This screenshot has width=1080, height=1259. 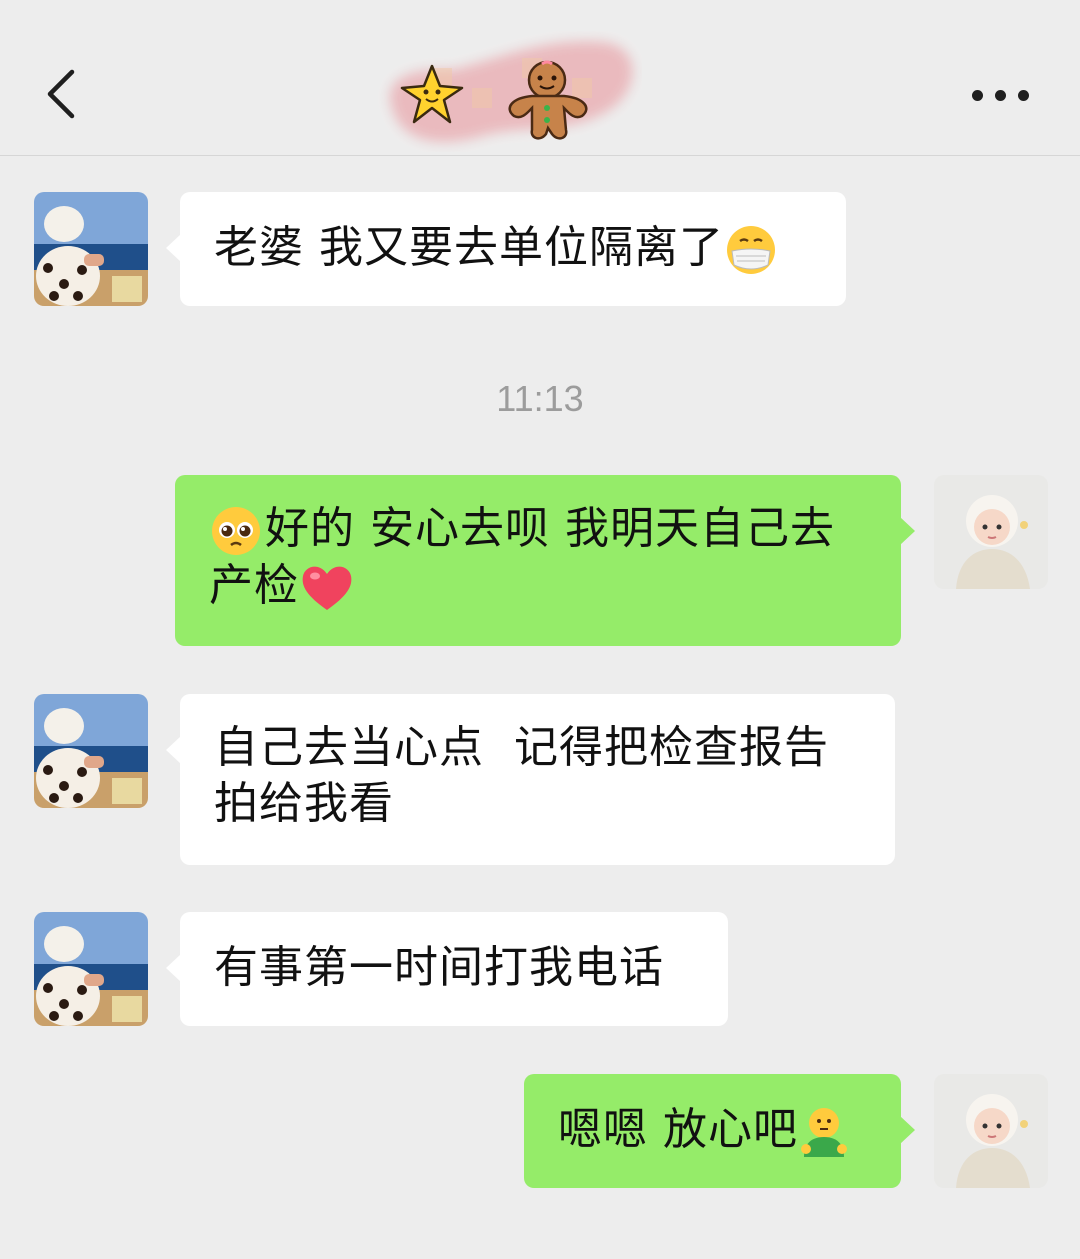 I want to click on message-bubble-incoming: 自己去当心点 记得把检查报告 拍给我看, so click(x=530, y=779).